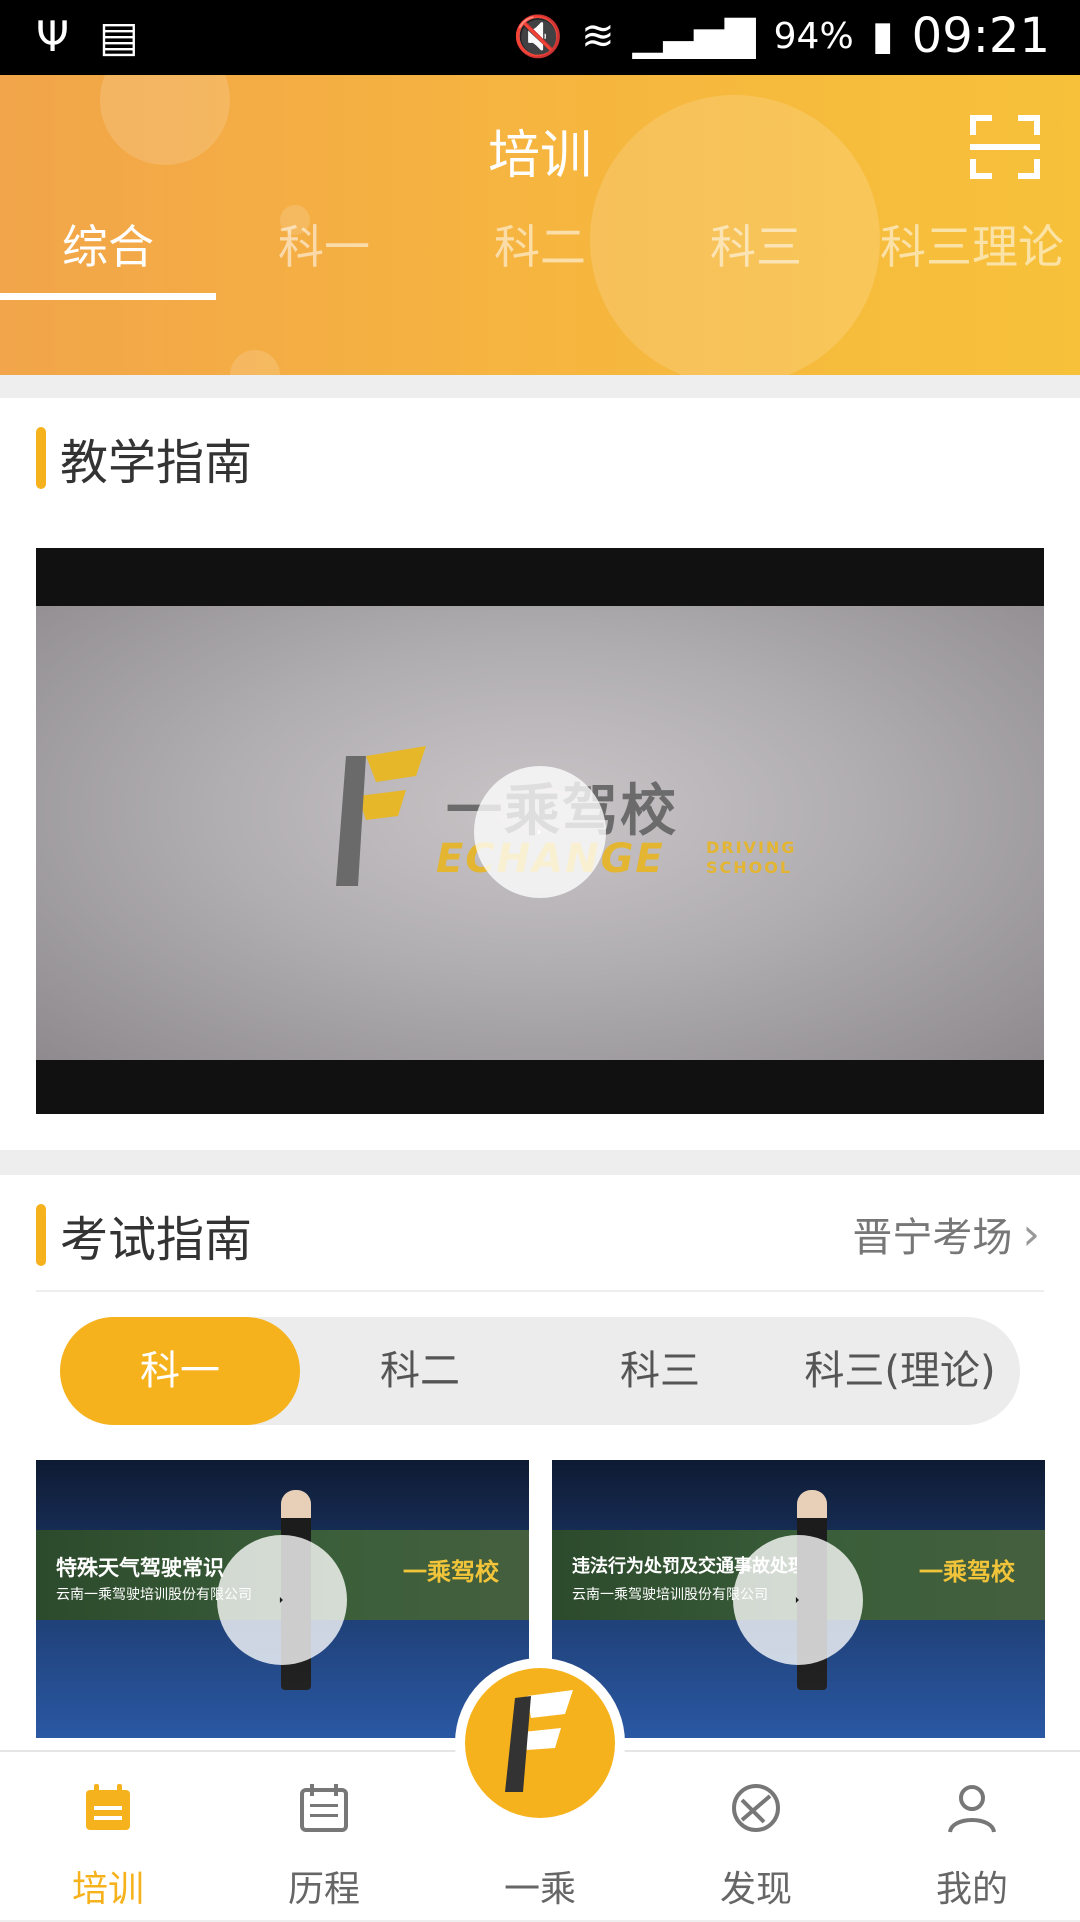 This screenshot has height=1922, width=1080. What do you see at coordinates (980, 36) in the screenshot?
I see `clock: 09:21` at bounding box center [980, 36].